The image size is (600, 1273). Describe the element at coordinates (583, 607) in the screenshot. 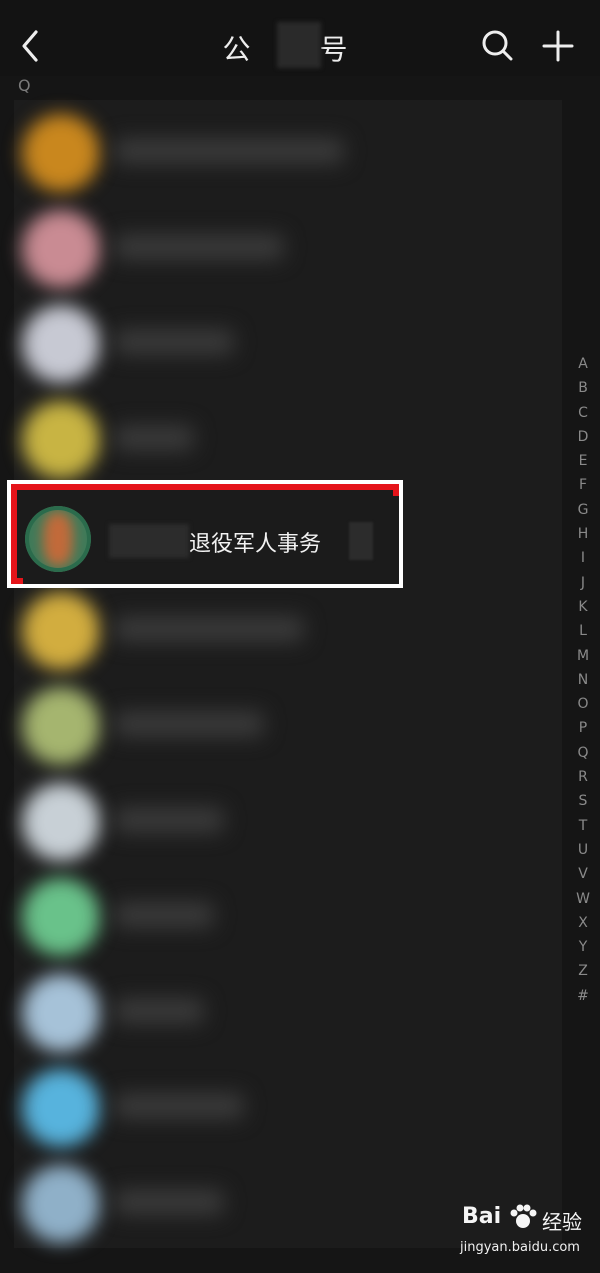

I see `index-letter: K` at that location.